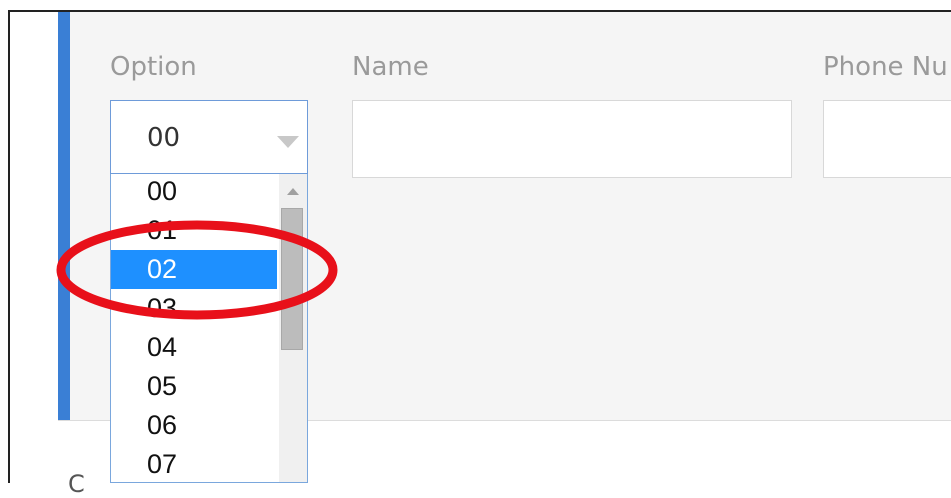 The width and height of the screenshot is (951, 498). What do you see at coordinates (885, 67) in the screenshot?
I see `phone-number-label: Phone Nu` at bounding box center [885, 67].